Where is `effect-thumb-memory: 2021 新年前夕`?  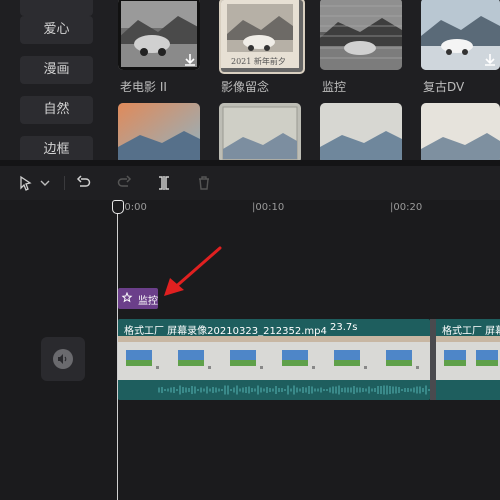
effect-thumb-memory: 2021 新年前夕 is located at coordinates (262, 37).